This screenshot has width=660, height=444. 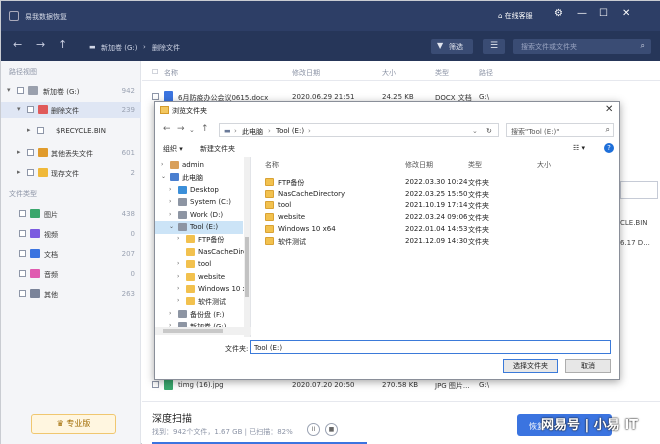 I want to click on breadcrumb-folder: 删除文件, so click(x=166, y=48).